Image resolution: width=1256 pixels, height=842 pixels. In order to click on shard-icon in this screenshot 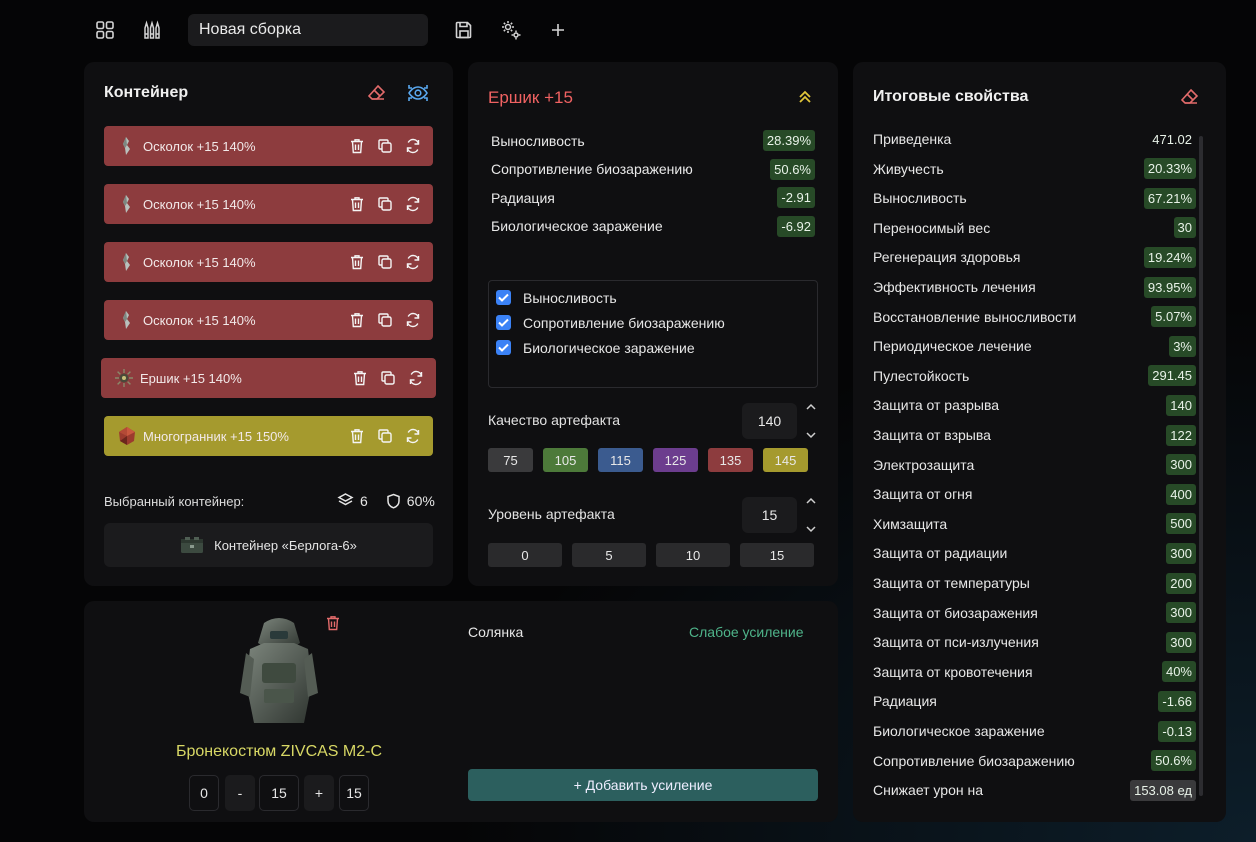, I will do `click(127, 320)`.